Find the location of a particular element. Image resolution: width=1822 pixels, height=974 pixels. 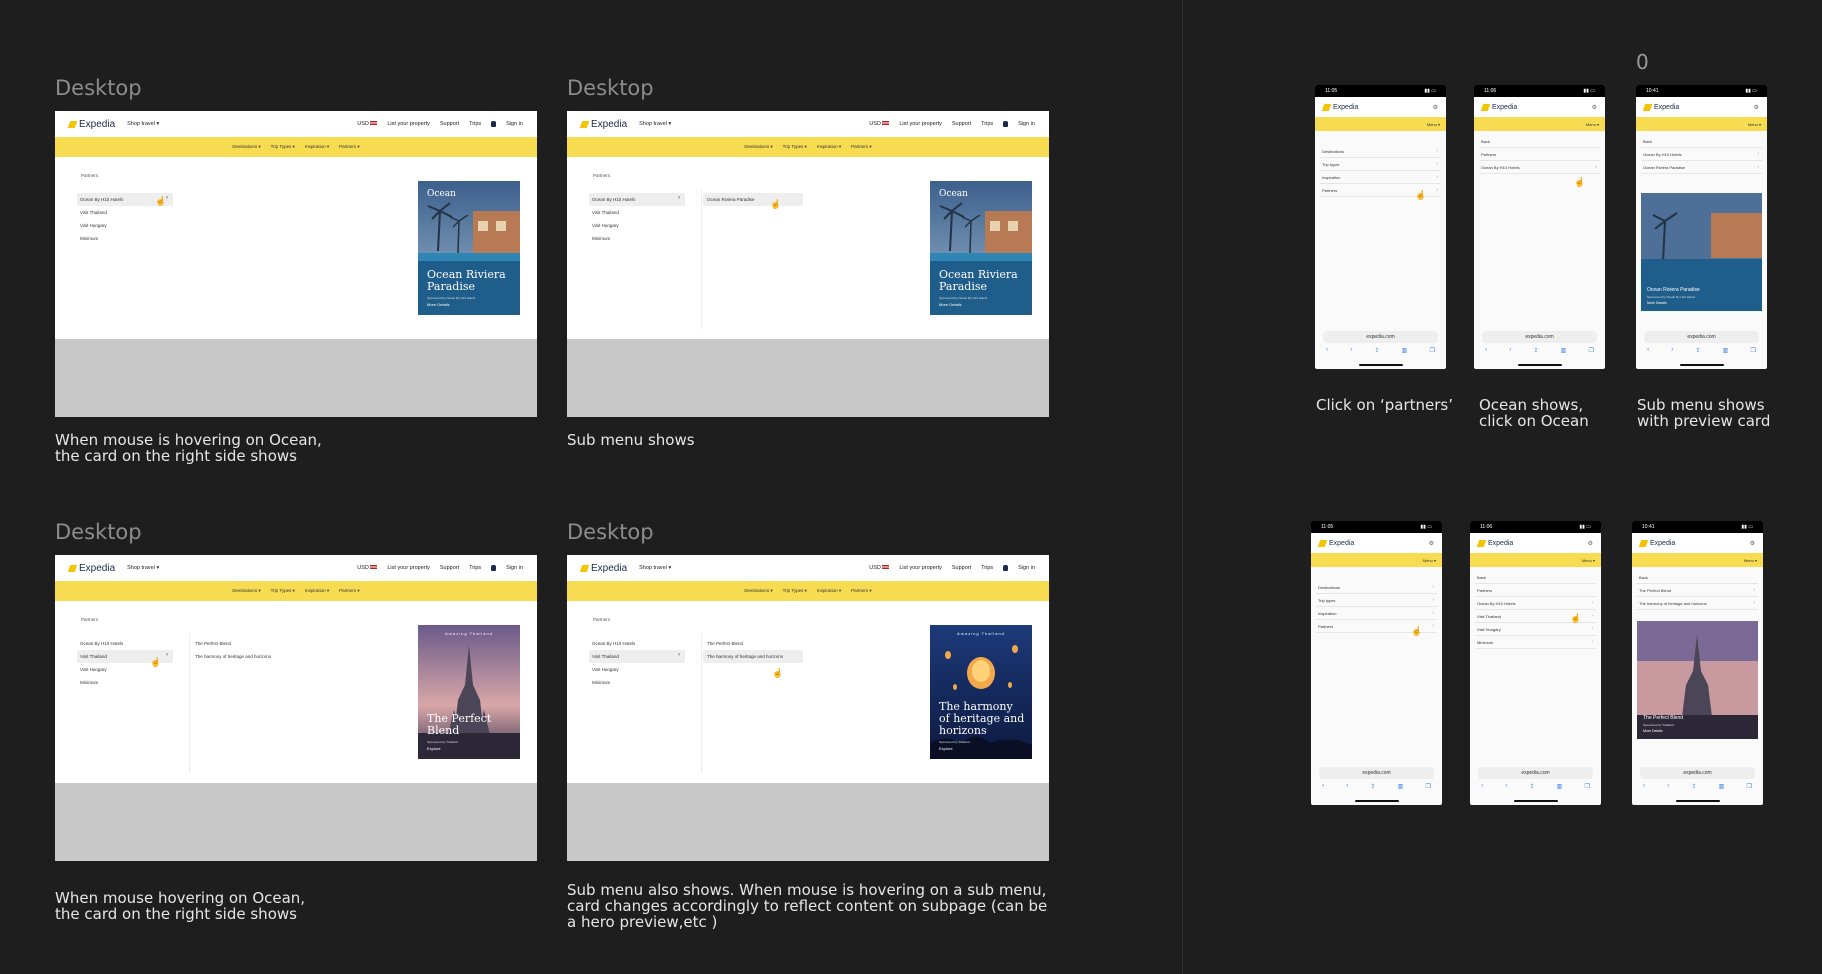

submenu-item: The Perfect Blend is located at coordinates (241, 643).